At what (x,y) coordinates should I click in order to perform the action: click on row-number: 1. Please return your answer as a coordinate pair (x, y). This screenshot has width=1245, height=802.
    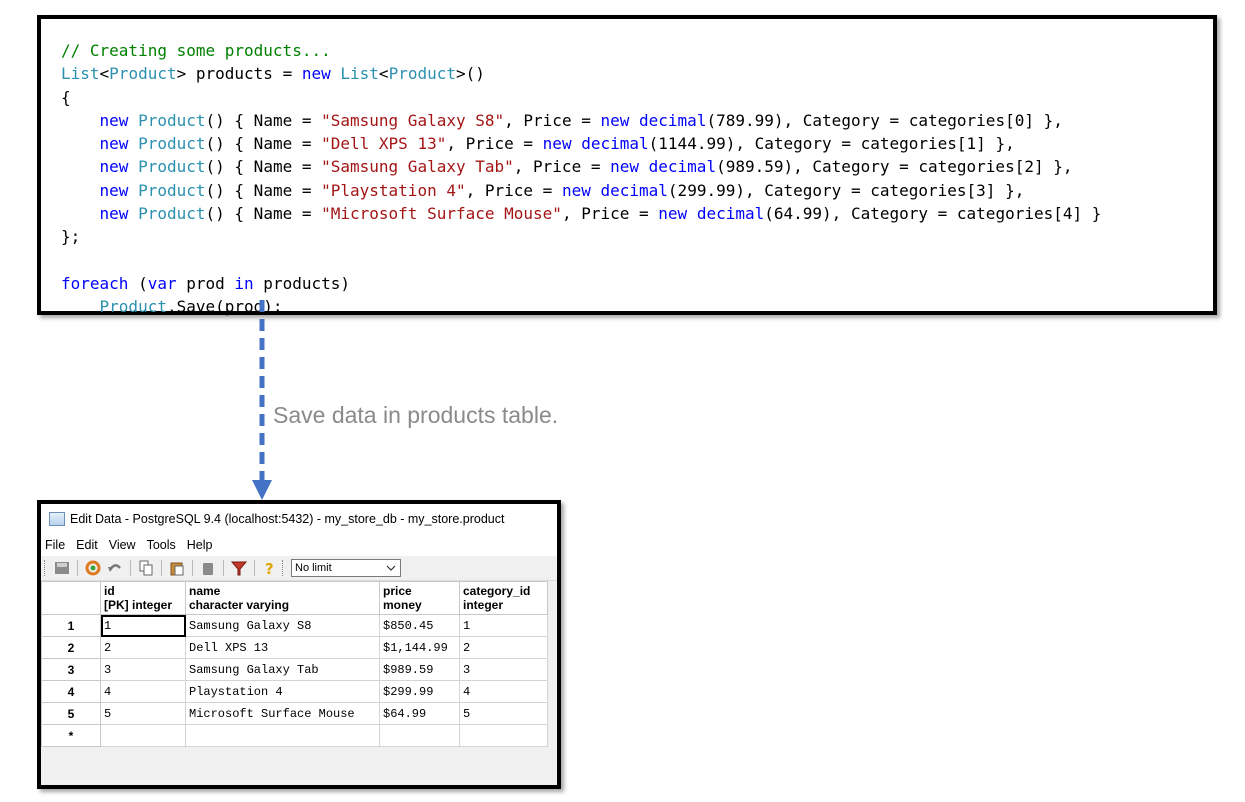
    Looking at the image, I should click on (71, 625).